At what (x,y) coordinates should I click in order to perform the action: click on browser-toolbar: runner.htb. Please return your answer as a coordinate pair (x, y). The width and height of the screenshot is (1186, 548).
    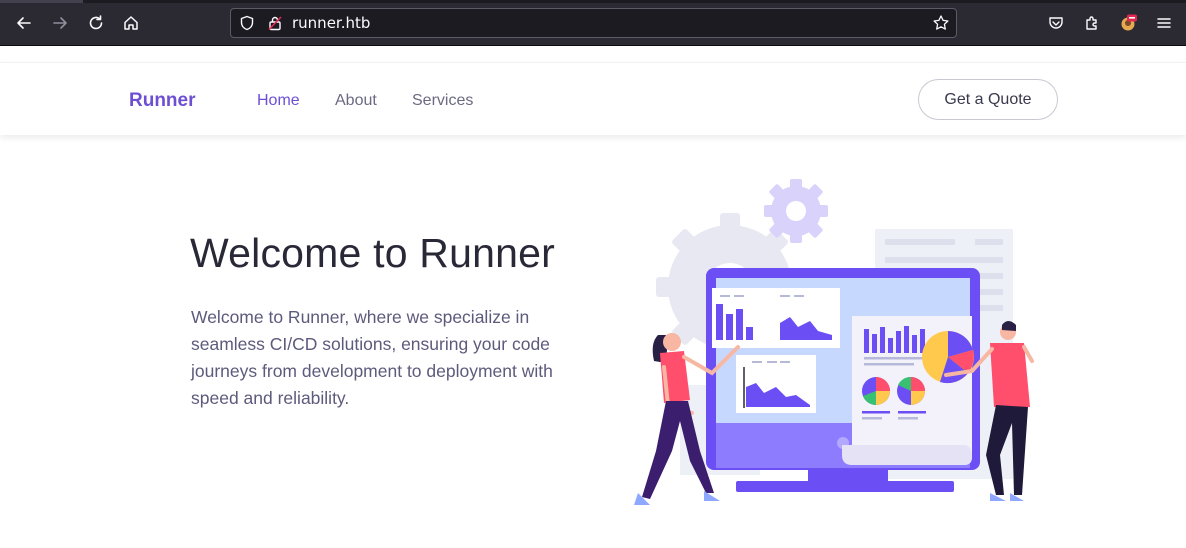
    Looking at the image, I should click on (593, 22).